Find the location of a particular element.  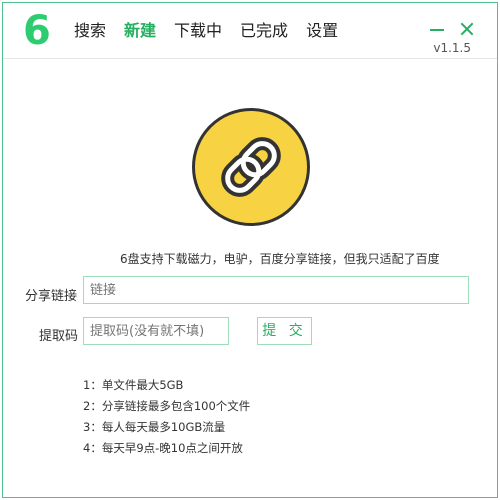

minimize-icon is located at coordinates (437, 29).